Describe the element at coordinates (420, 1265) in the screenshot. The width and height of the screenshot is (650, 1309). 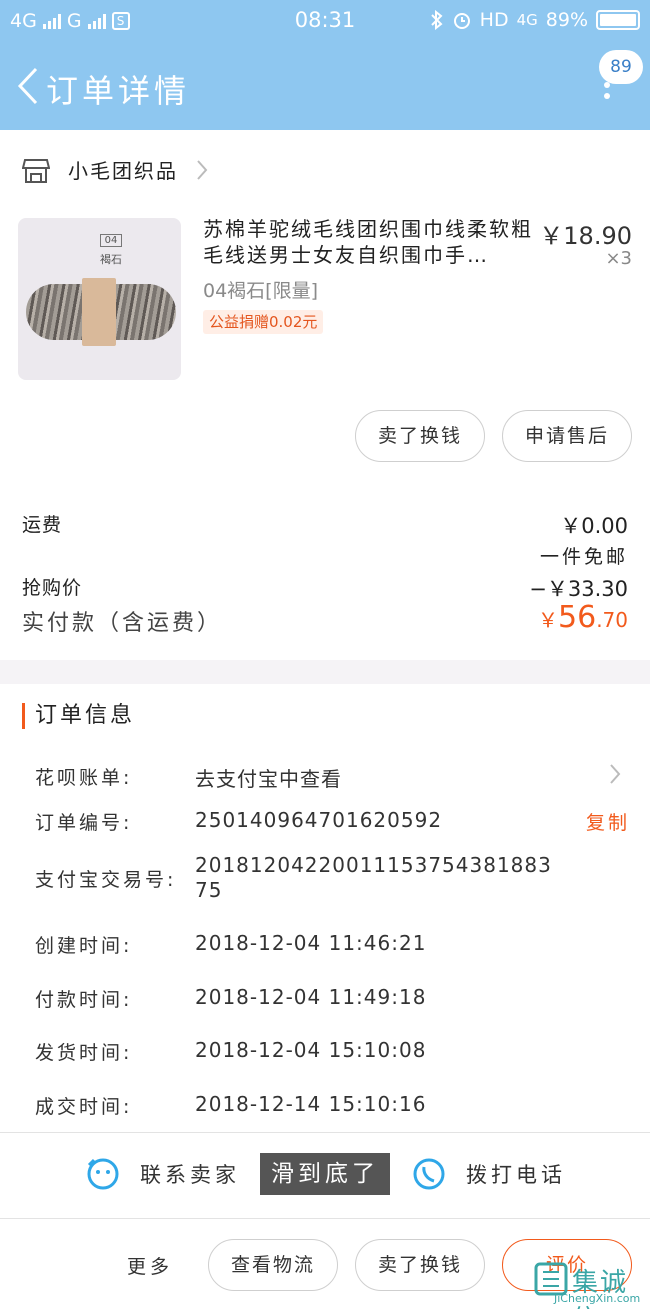
I see `sell-button: 卖了换钱` at that location.